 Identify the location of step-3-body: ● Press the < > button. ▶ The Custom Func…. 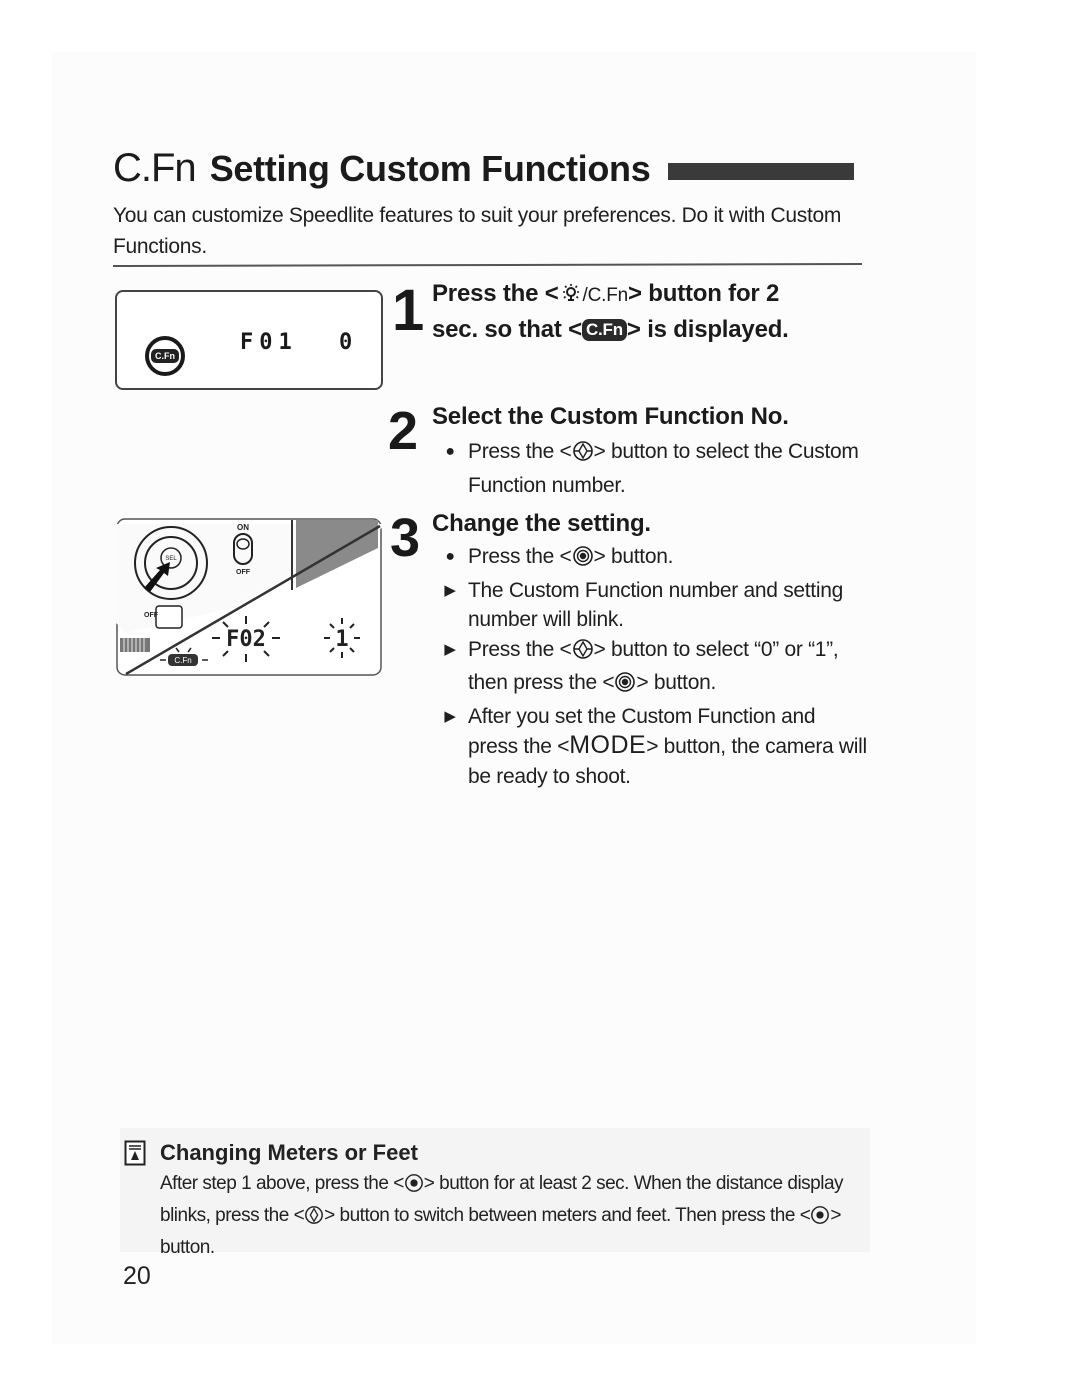
(655, 666).